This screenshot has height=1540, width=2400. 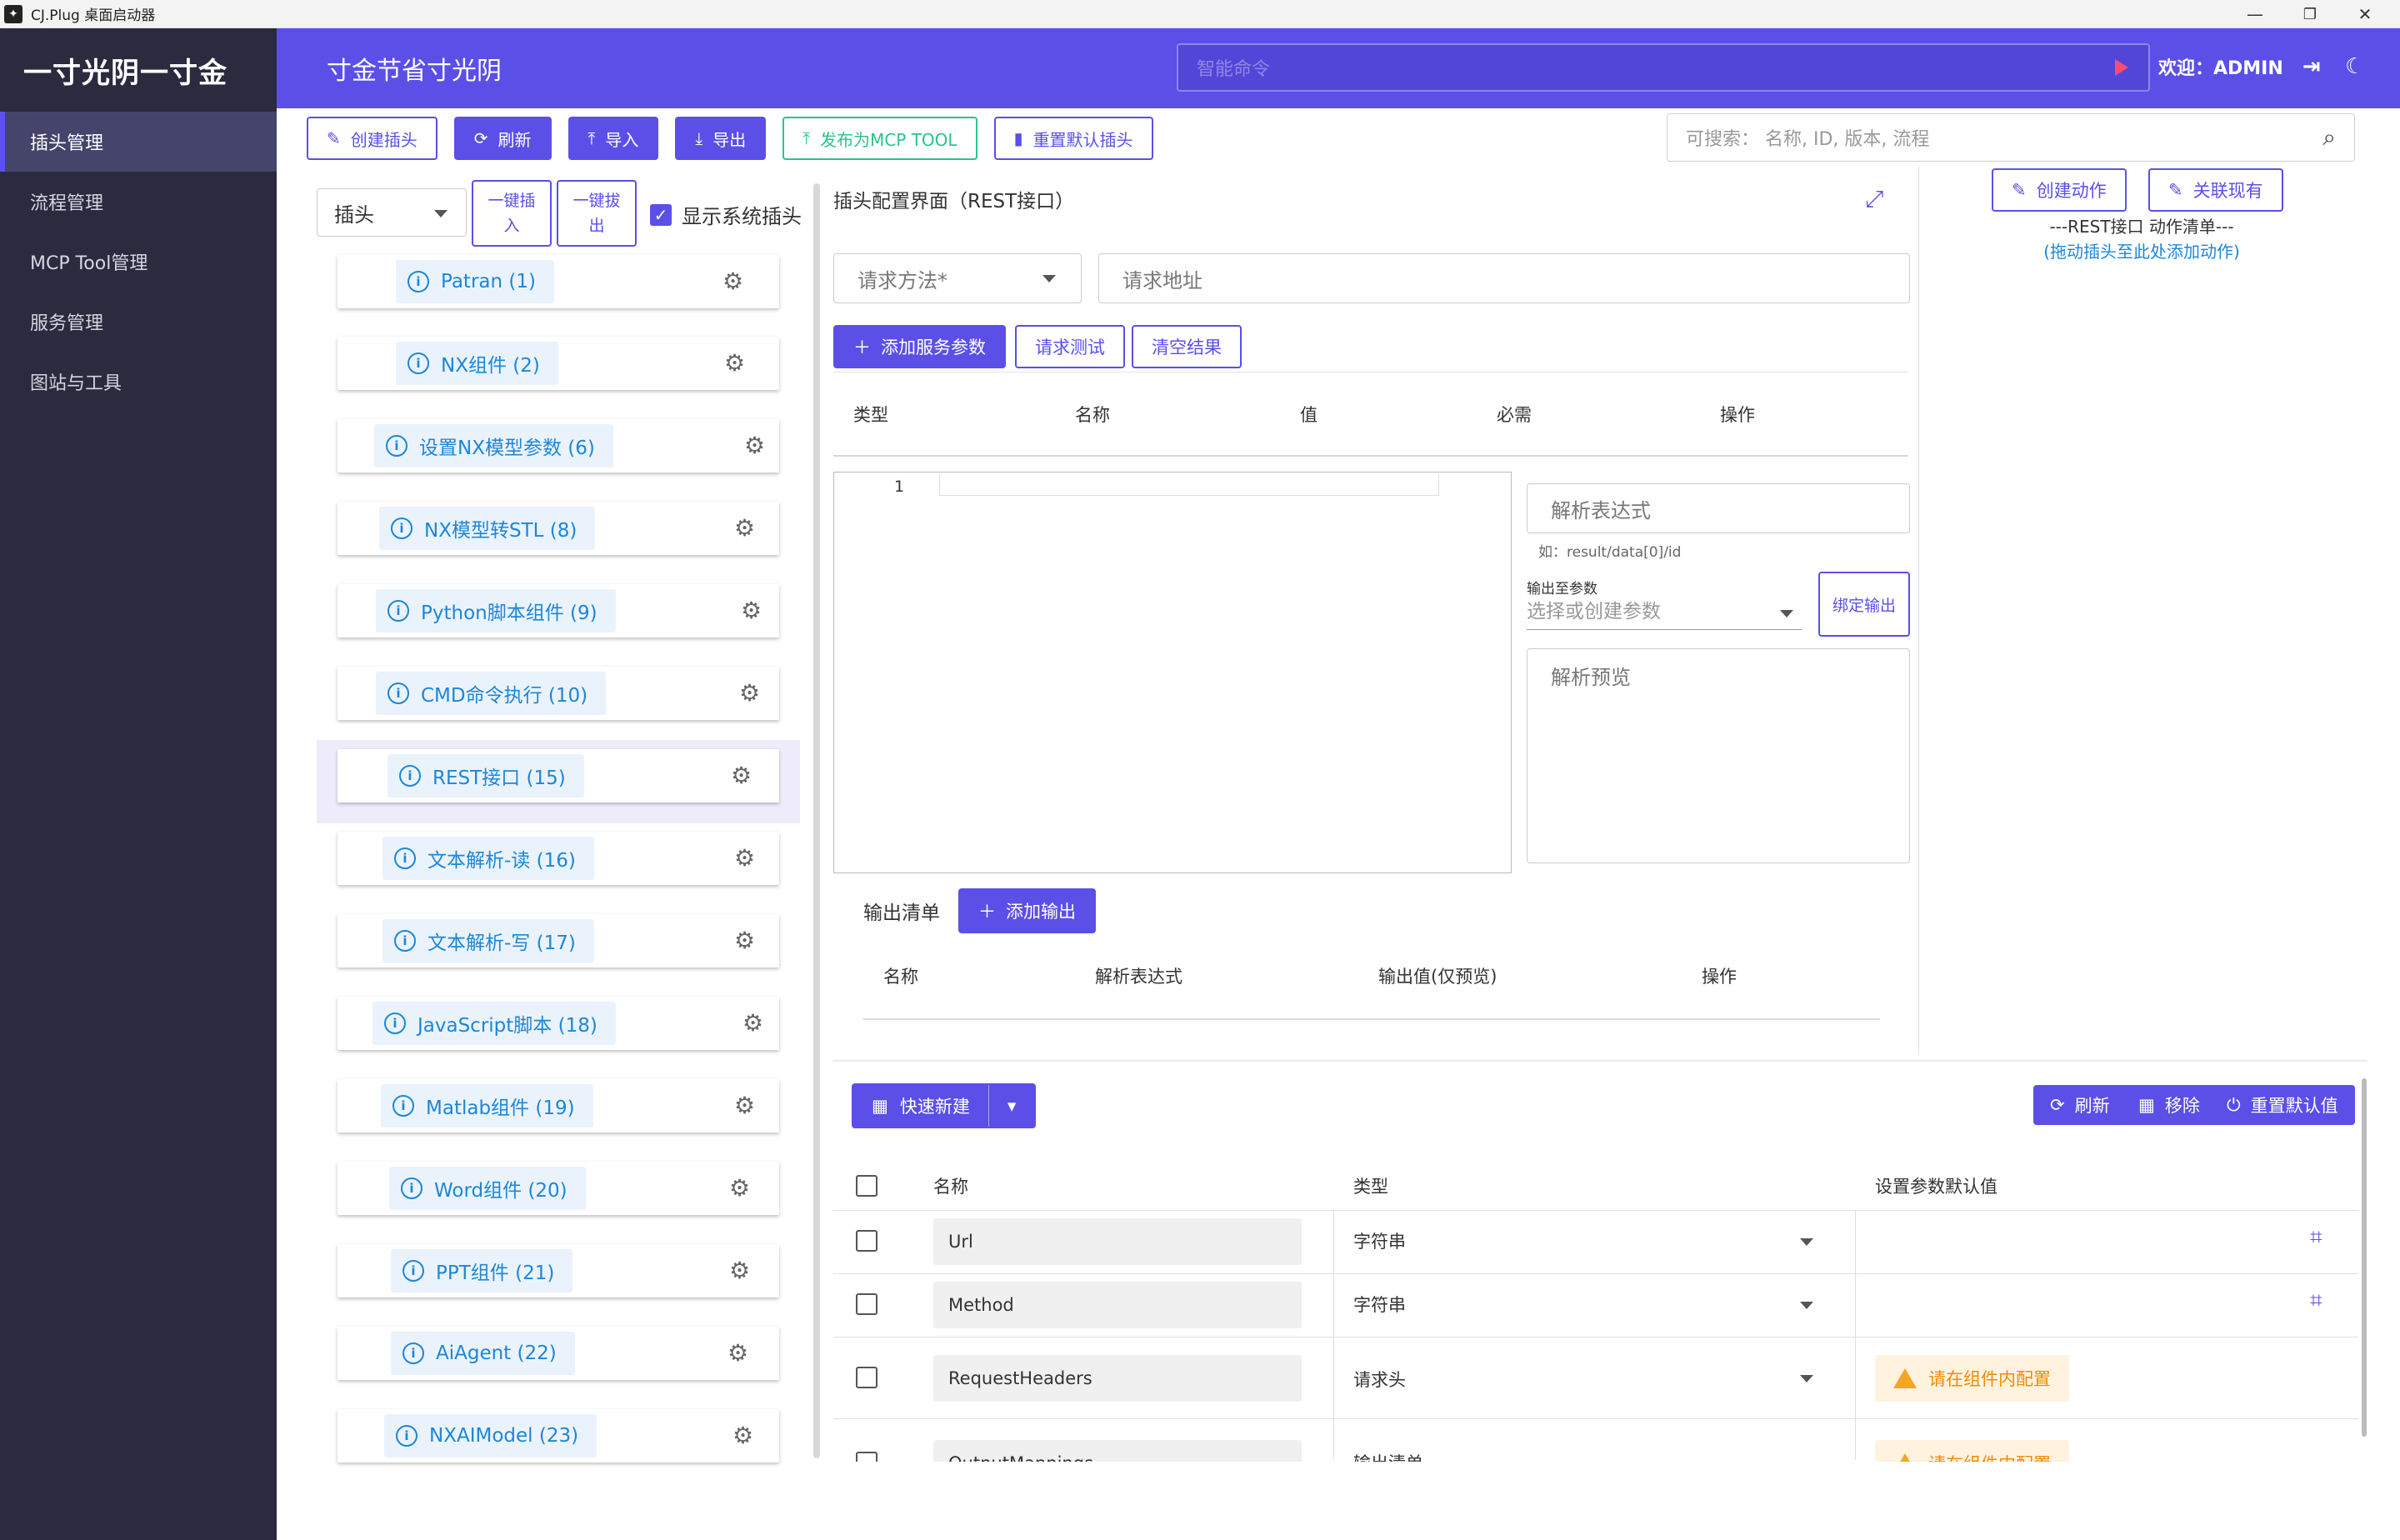 I want to click on search-icon: ⌕, so click(x=2329, y=137).